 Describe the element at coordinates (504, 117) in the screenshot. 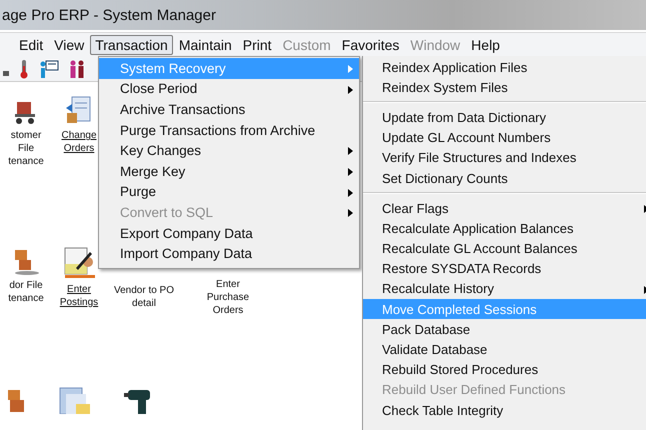

I see `menu-item: Update from Data Dictionary` at that location.